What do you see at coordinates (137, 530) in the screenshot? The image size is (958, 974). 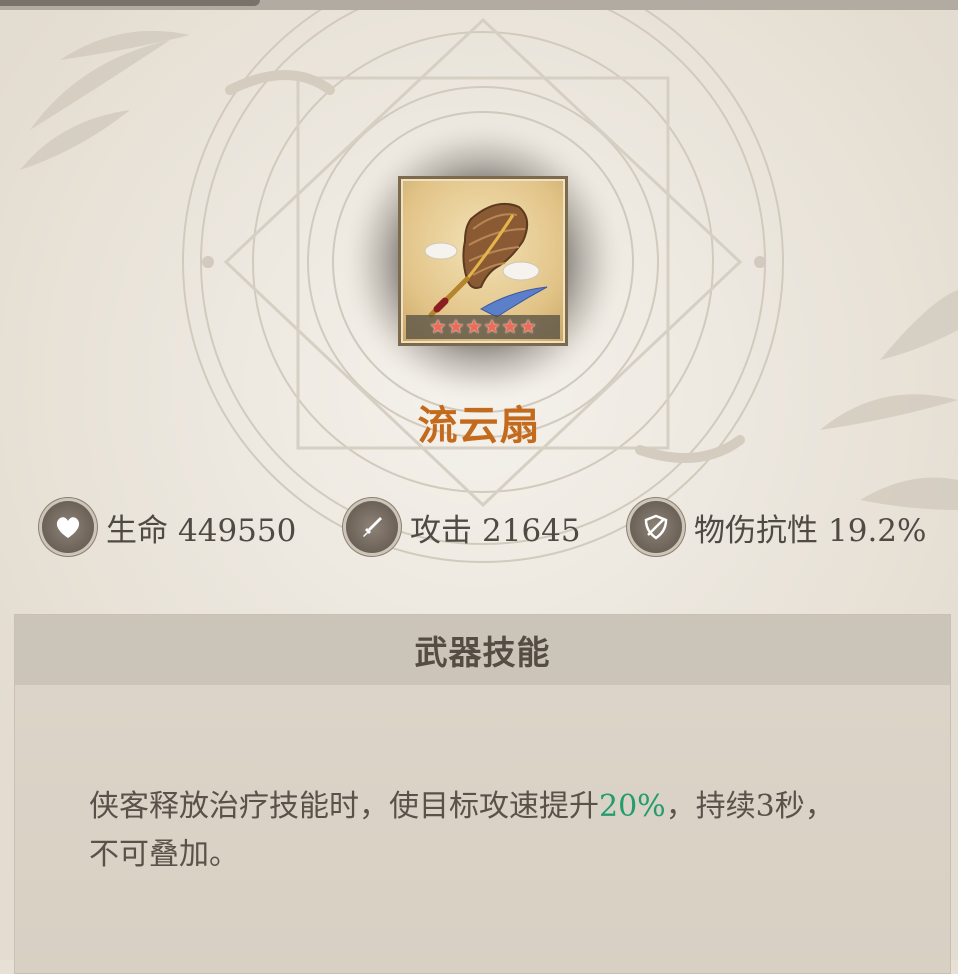 I see `stat-label: 生命` at bounding box center [137, 530].